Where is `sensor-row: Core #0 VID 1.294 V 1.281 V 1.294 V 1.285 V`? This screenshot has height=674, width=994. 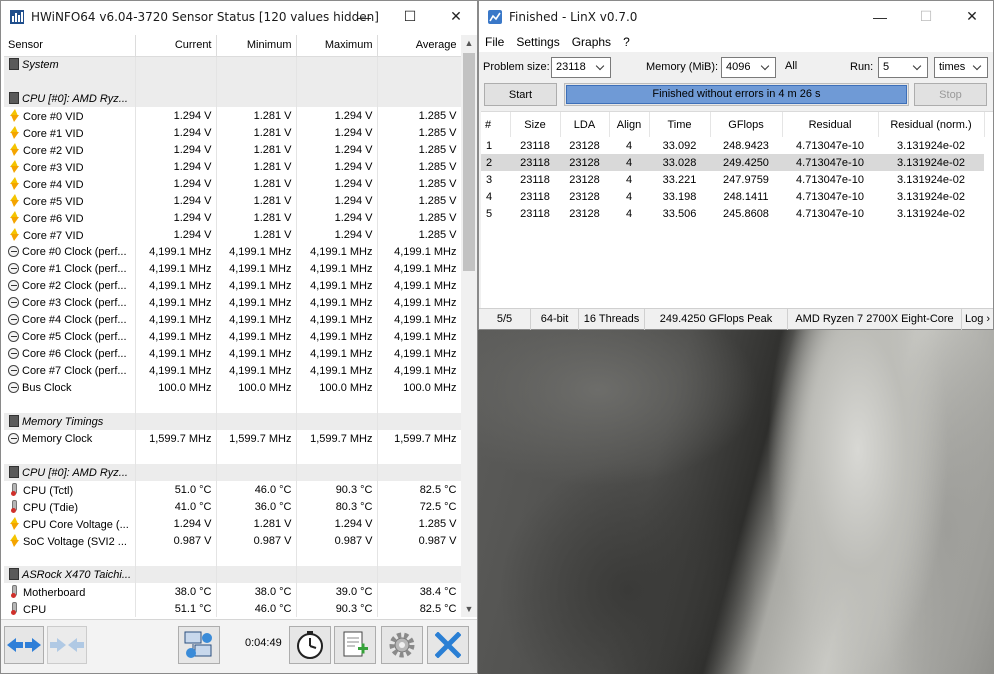 sensor-row: Core #0 VID 1.294 V 1.281 V 1.294 V 1.285 V is located at coordinates (232, 115).